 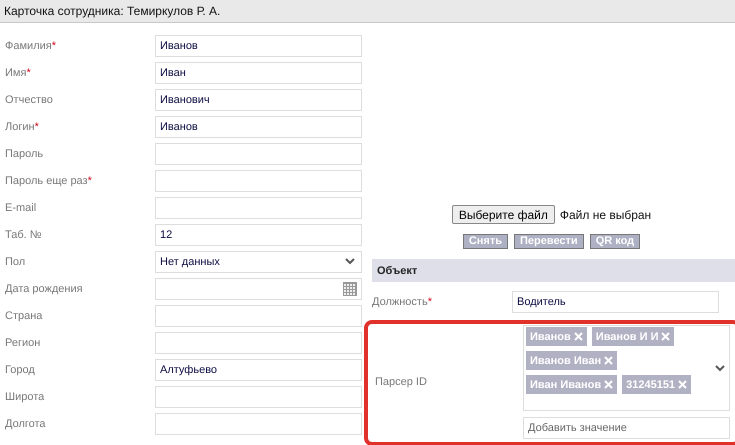 I want to click on field-label: Логин*, so click(x=22, y=126).